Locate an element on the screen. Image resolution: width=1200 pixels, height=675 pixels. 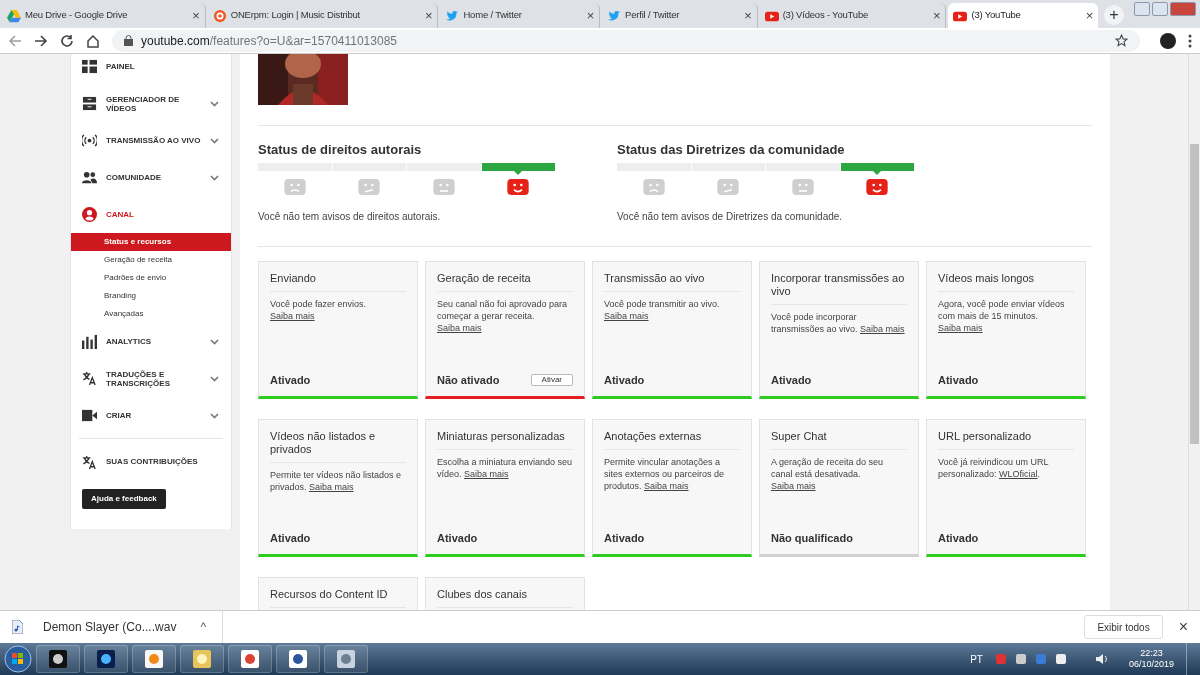
sidebar-subitem: Geração de receita is located at coordinates (151, 260).